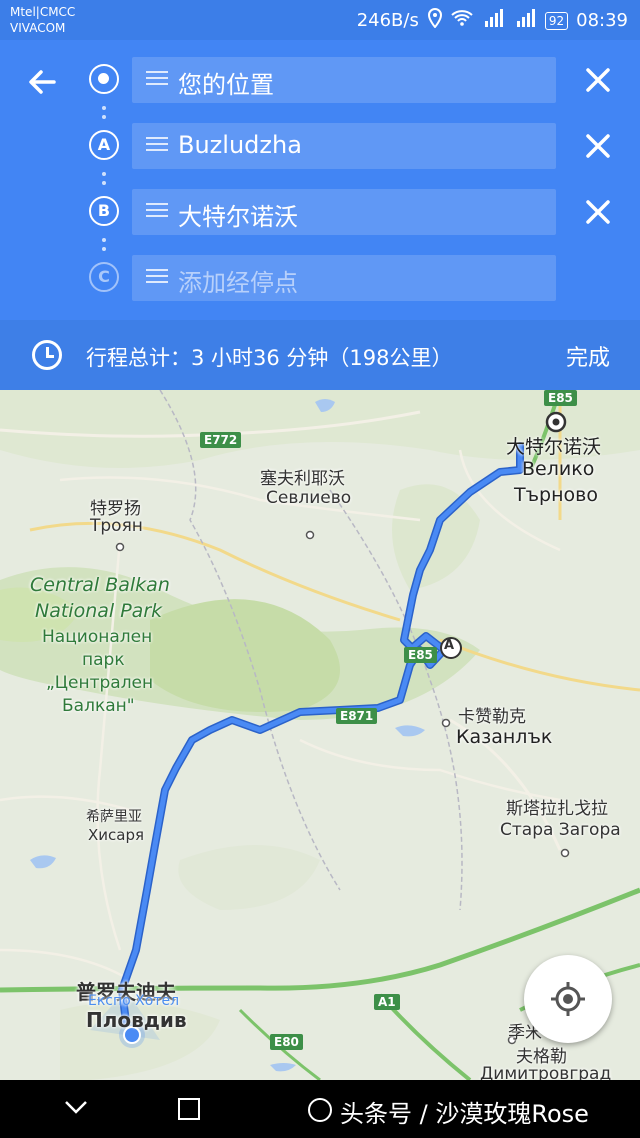  Describe the element at coordinates (344, 146) in the screenshot. I see `stop-field-a: Buzludzha` at that location.